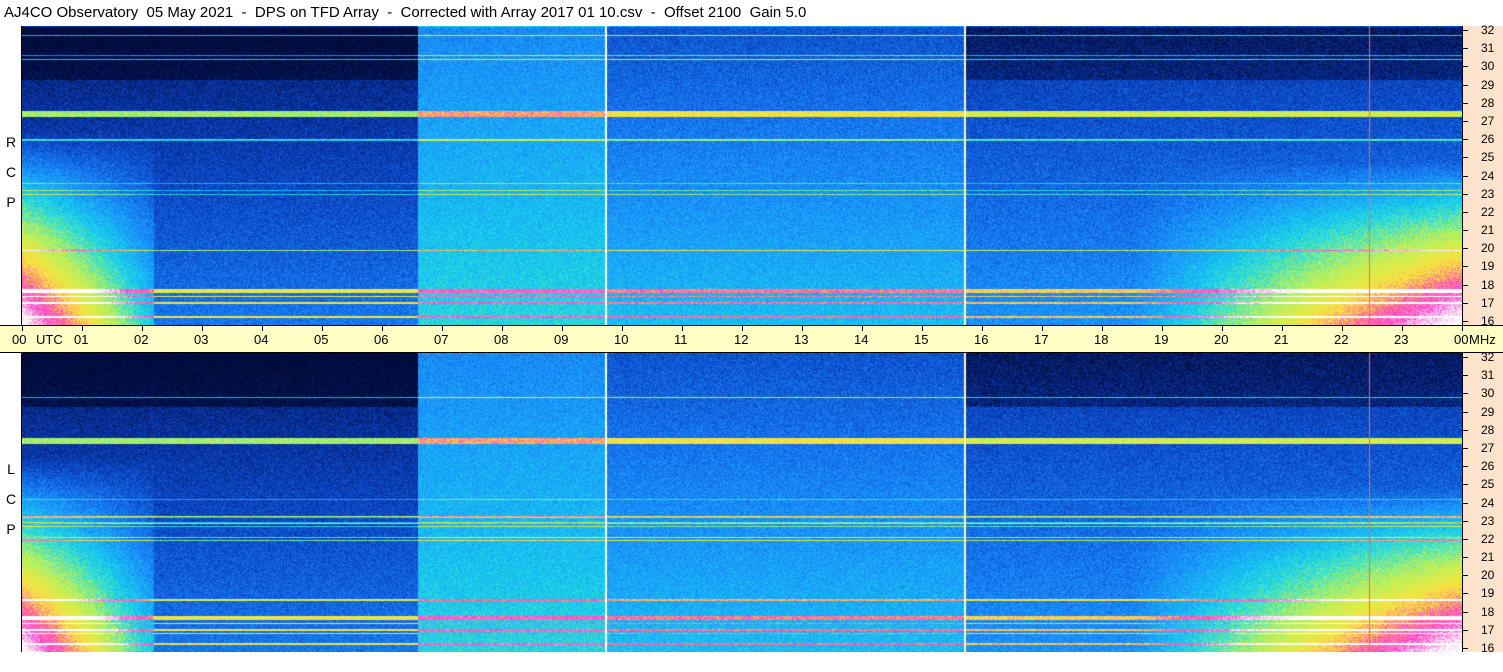 This screenshot has height=672, width=1503. Describe the element at coordinates (81, 339) in the screenshot. I see `utc-label: 01` at that location.